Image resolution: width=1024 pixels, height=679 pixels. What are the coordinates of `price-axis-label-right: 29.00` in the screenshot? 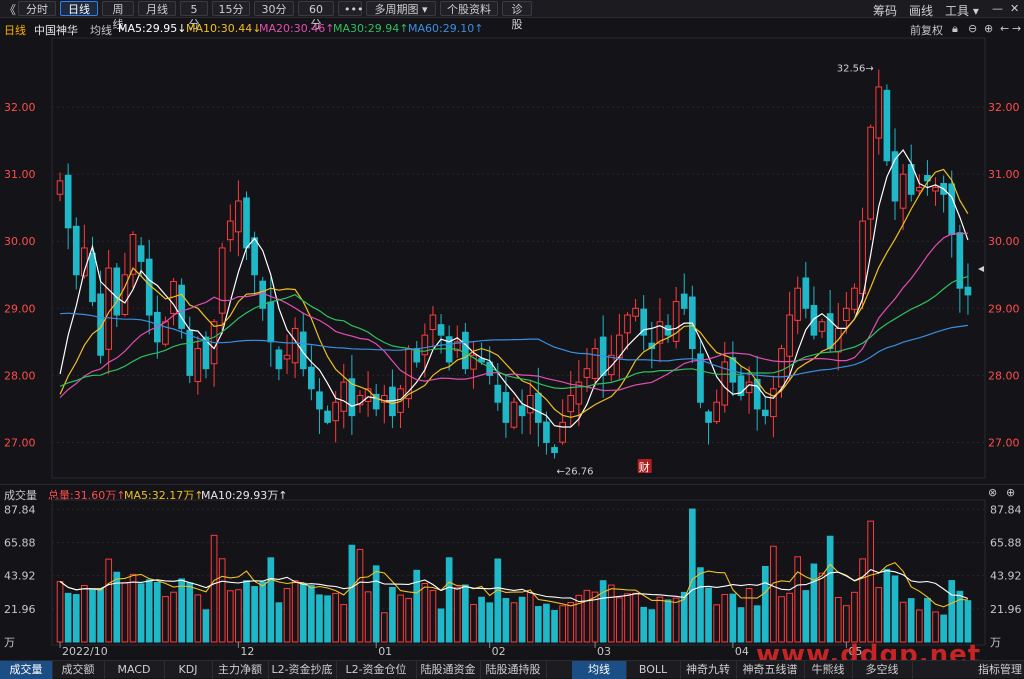 It's located at (1004, 308).